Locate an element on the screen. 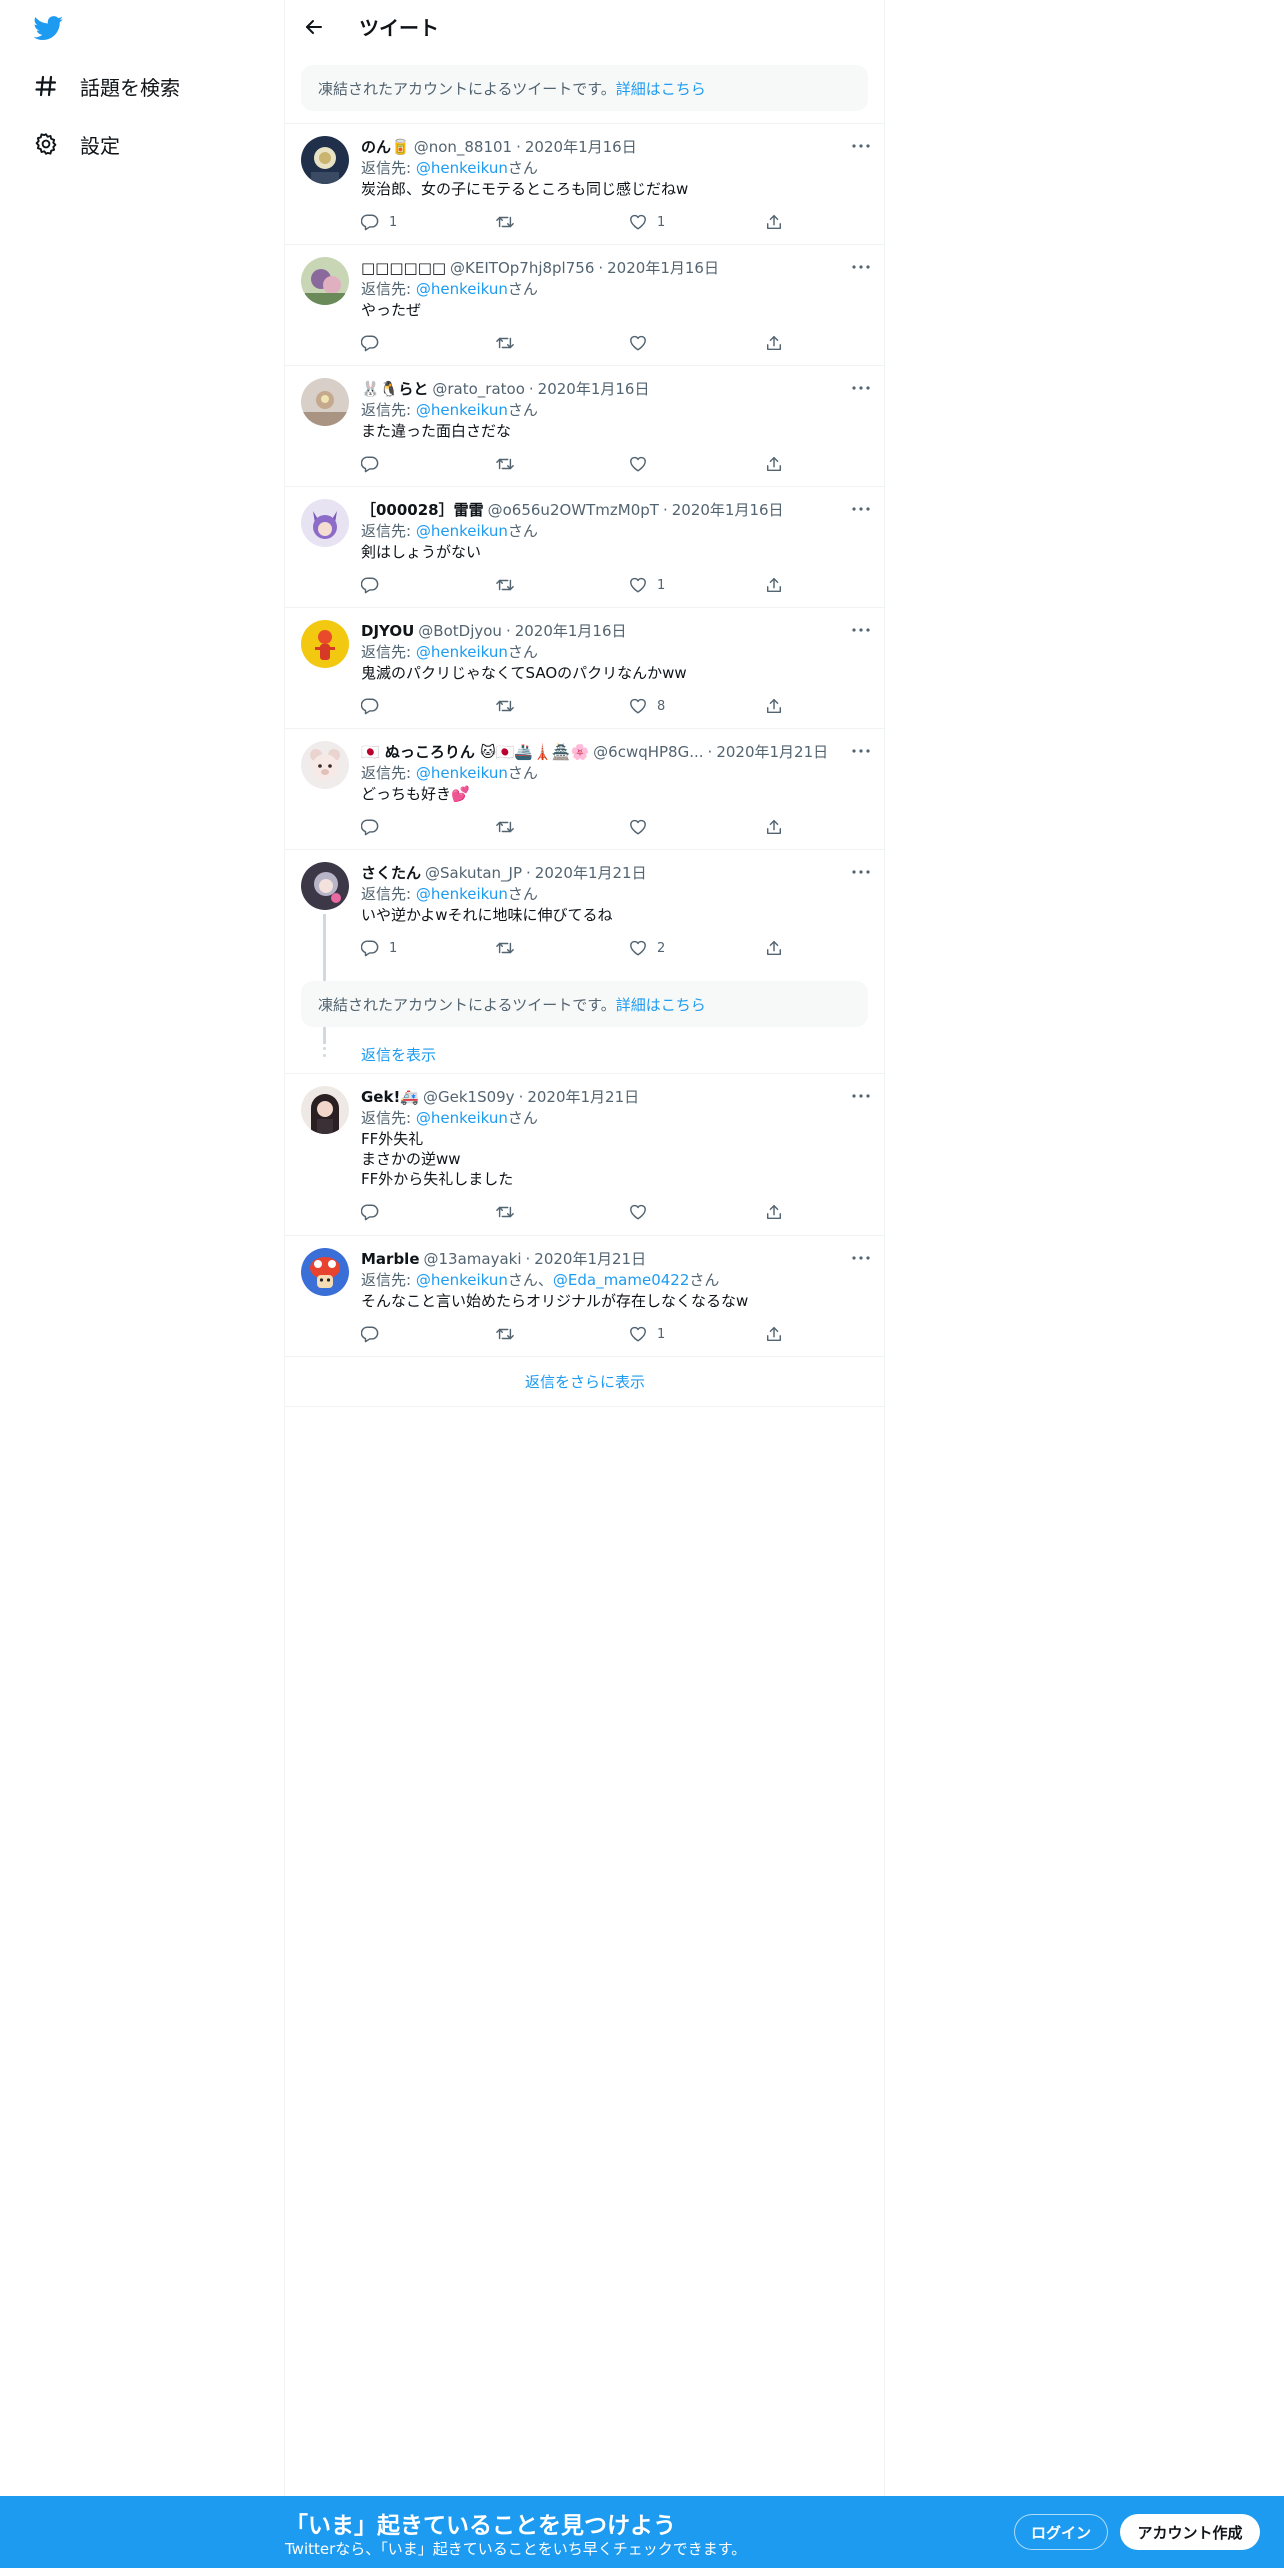  show-more-replies-button: 返信をさらに表示 is located at coordinates (585, 1381).